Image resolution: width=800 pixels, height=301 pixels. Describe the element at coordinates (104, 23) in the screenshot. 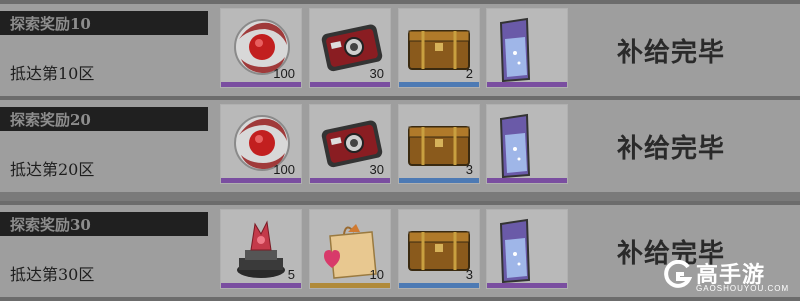

I see `reward-header: 探索奖励10` at that location.